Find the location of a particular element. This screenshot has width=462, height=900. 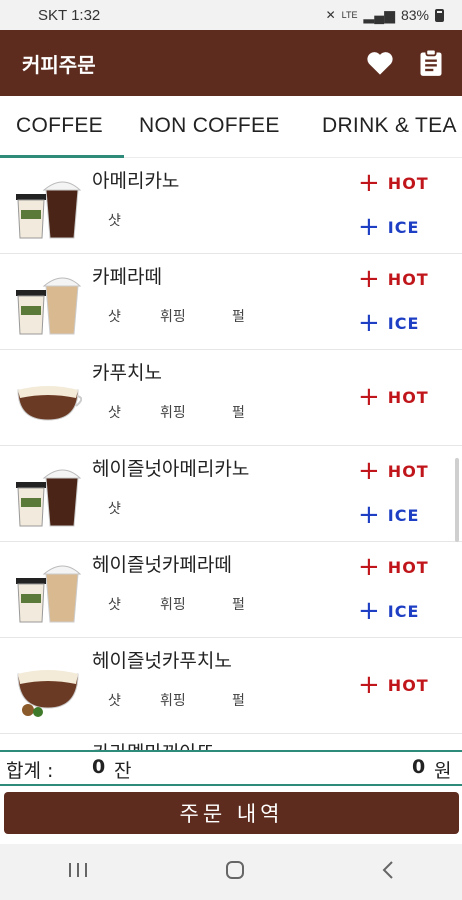

menu-item: 아메리카노 샷 + HOT + ICE is located at coordinates (231, 206).